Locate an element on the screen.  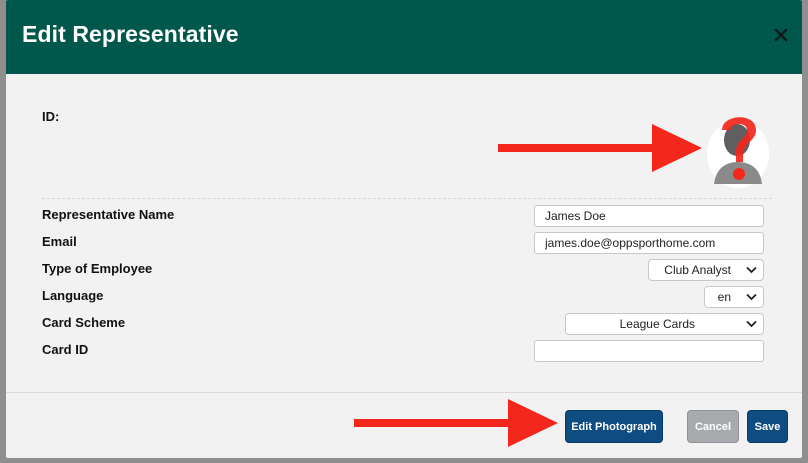
section-divider is located at coordinates (407, 198).